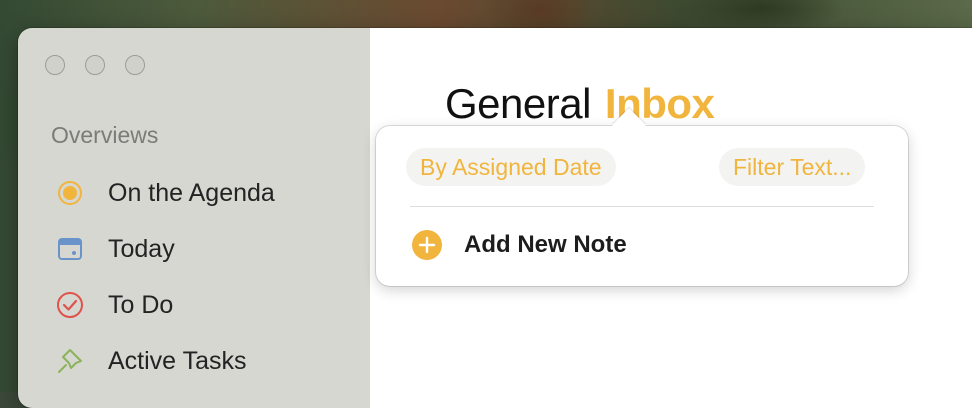 This screenshot has height=408, width=972. Describe the element at coordinates (135, 65) in the screenshot. I see `zoom-window-button` at that location.